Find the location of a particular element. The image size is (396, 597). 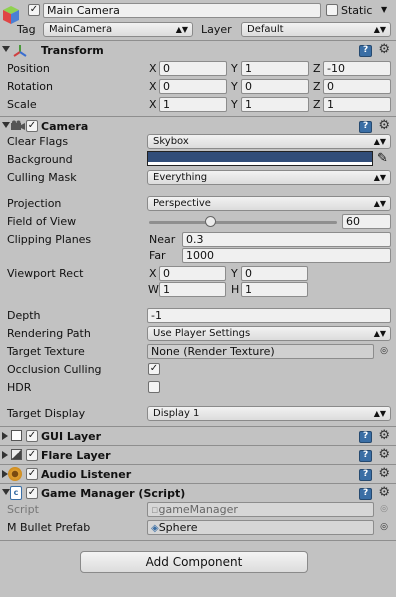

transform-axes-icon is located at coordinates (19, 50).